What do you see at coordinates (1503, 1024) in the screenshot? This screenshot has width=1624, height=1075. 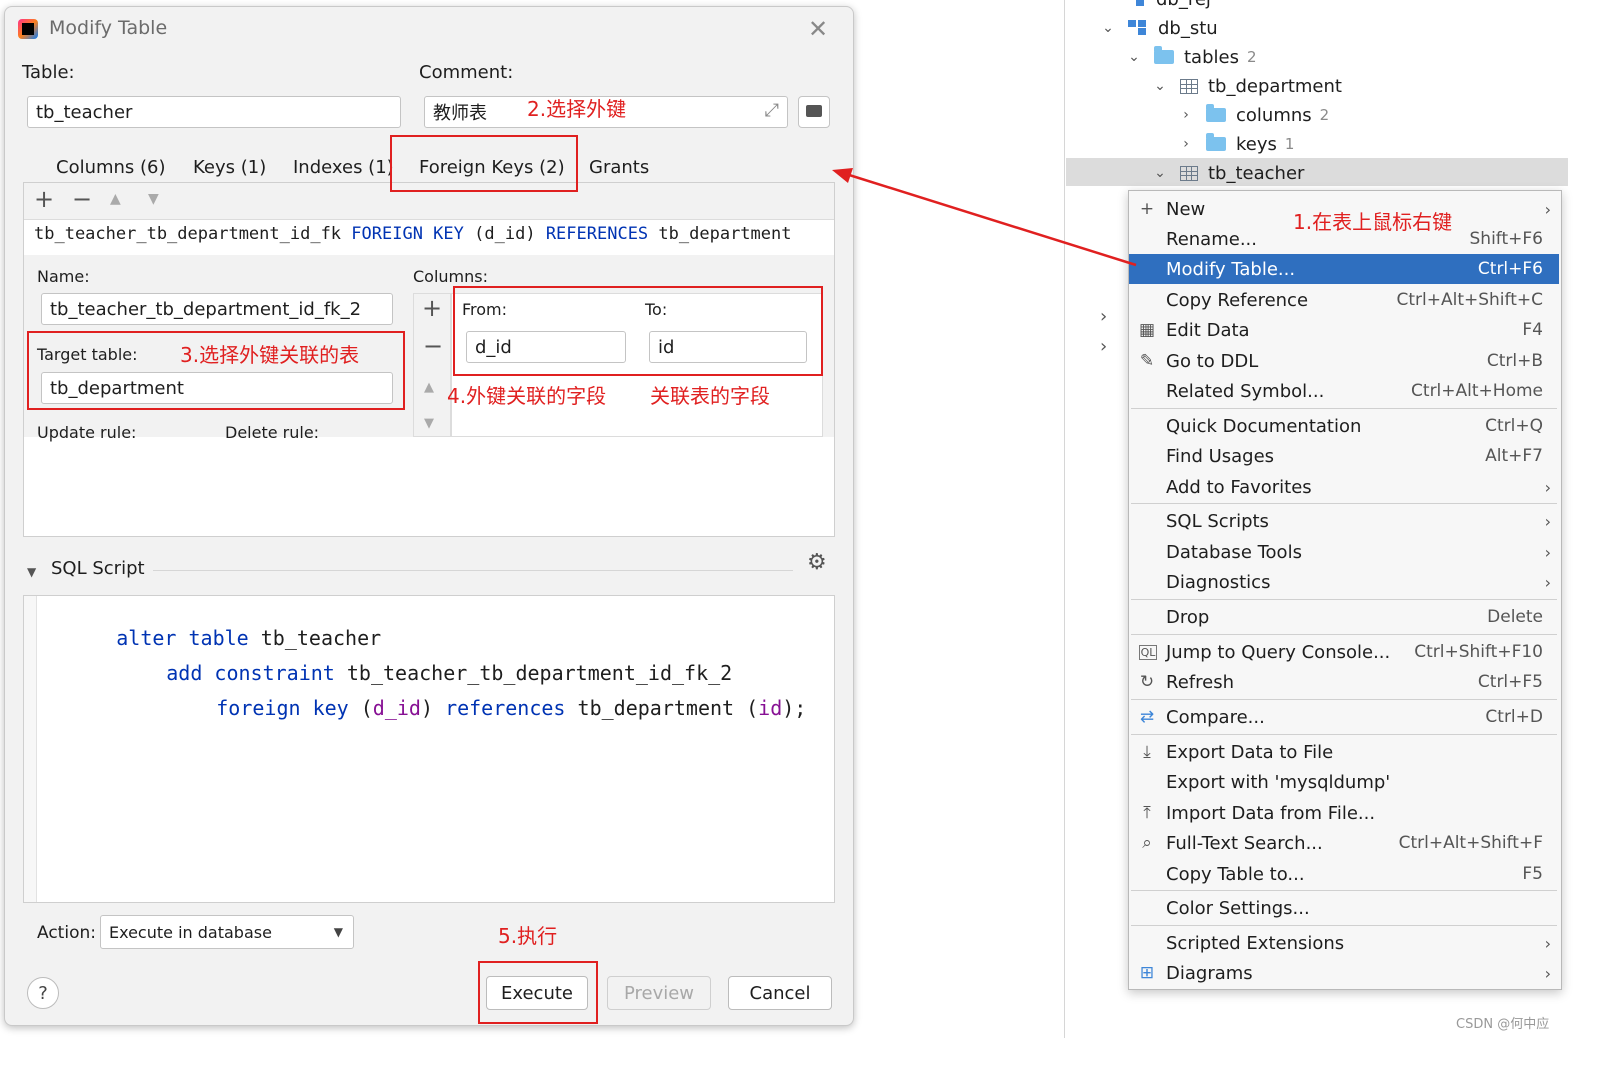 I see `watermark: CSDN @何中应` at bounding box center [1503, 1024].